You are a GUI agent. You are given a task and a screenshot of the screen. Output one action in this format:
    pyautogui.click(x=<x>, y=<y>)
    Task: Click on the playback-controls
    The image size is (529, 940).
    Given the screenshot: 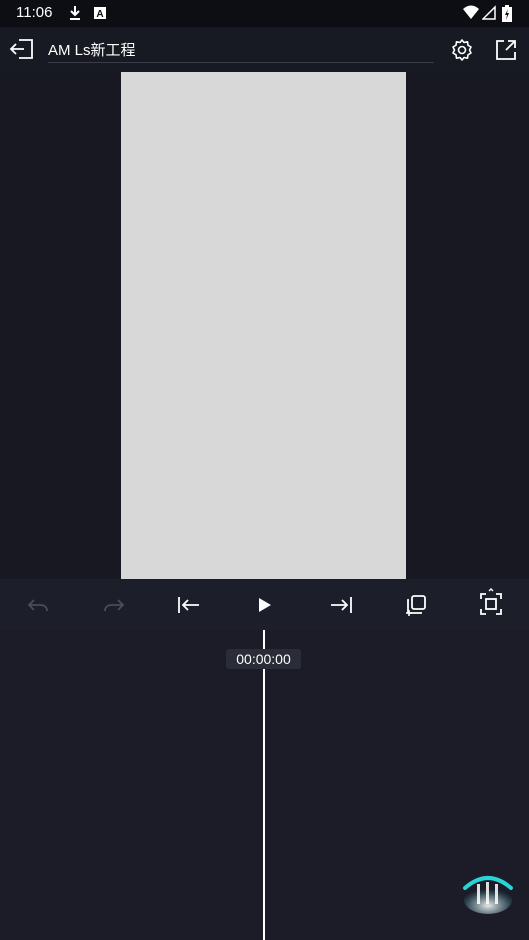 What is the action you would take?
    pyautogui.click(x=264, y=604)
    